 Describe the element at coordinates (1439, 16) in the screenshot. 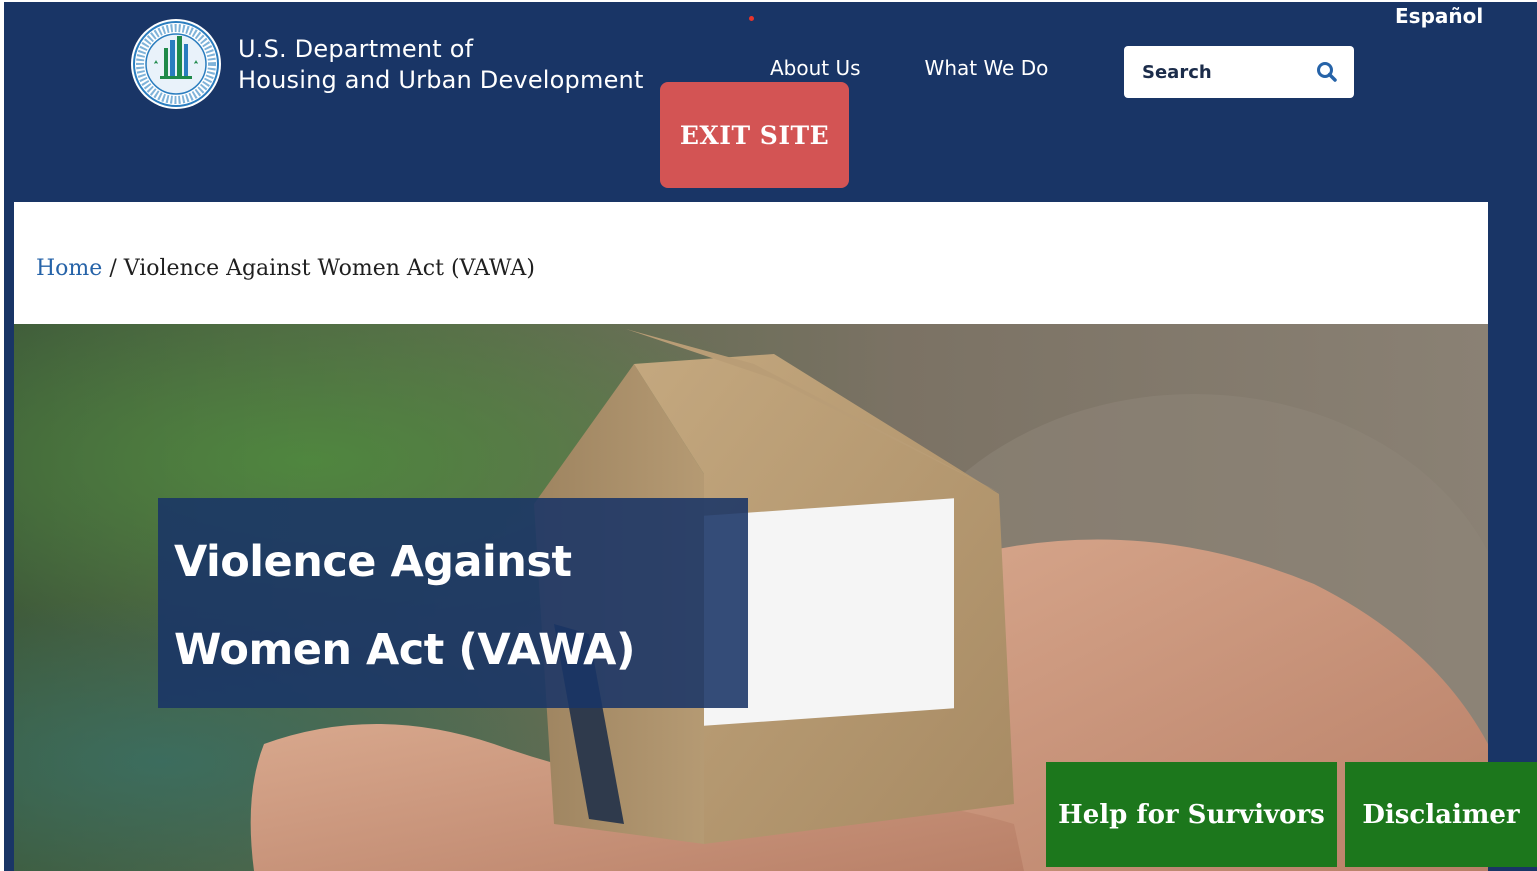

I see `language-link-espanol: Español` at that location.